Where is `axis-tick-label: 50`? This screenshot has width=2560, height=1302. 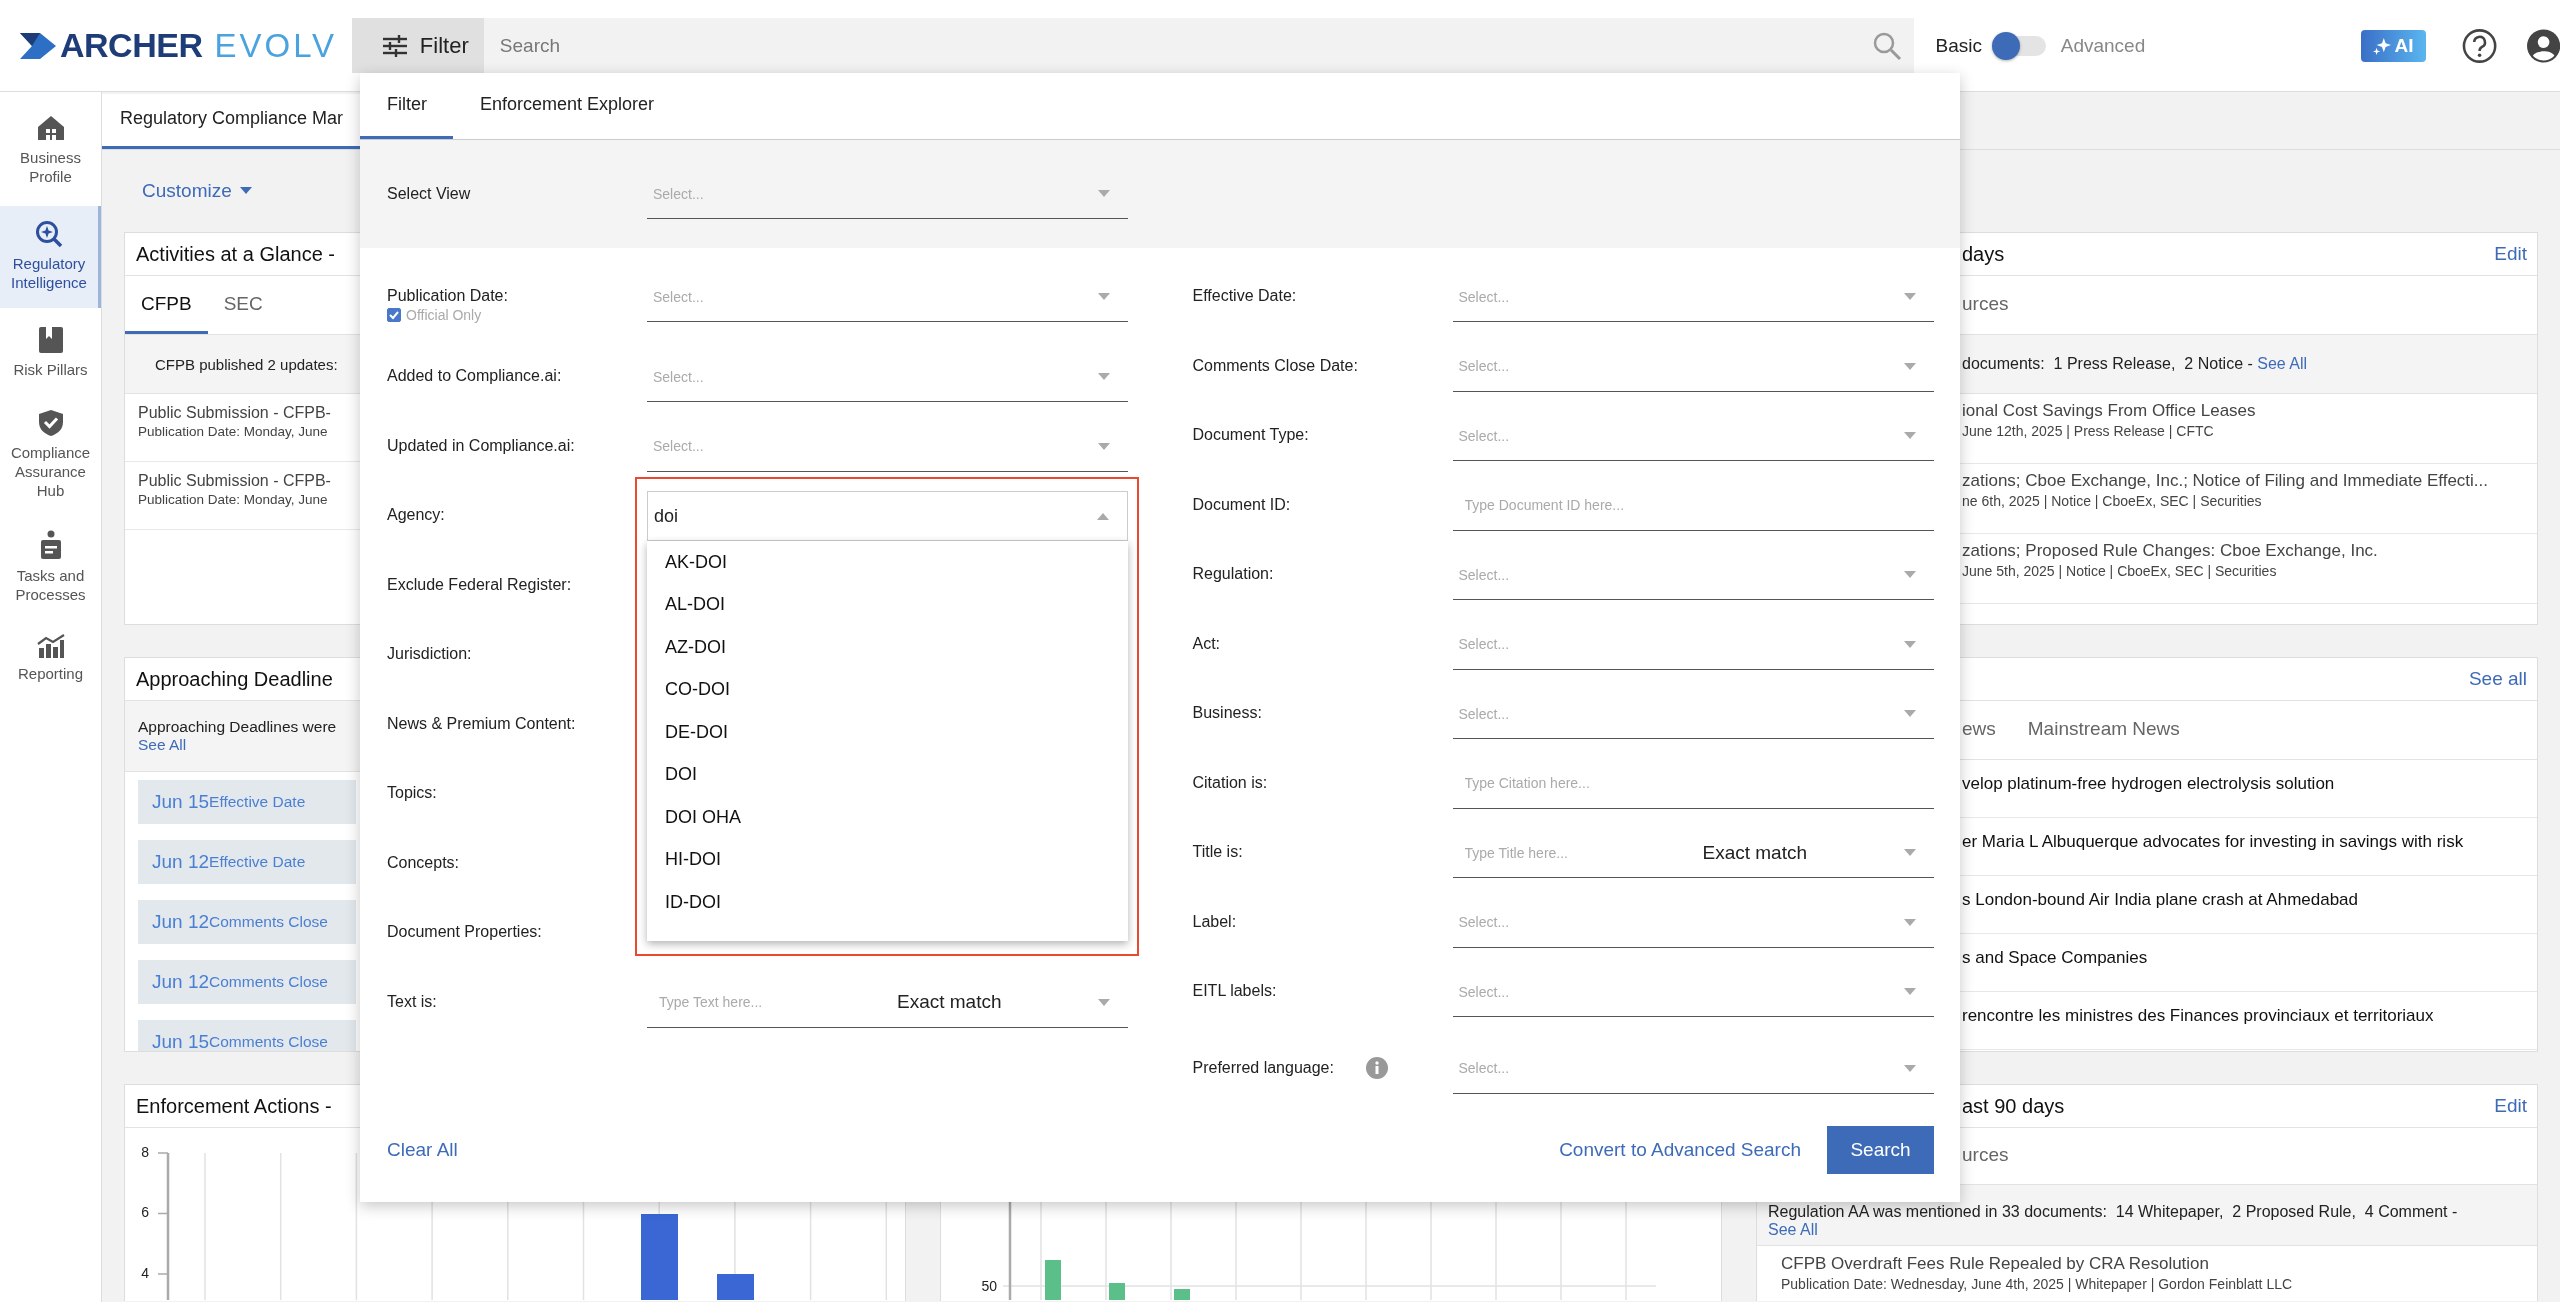 axis-tick-label: 50 is located at coordinates (989, 1286).